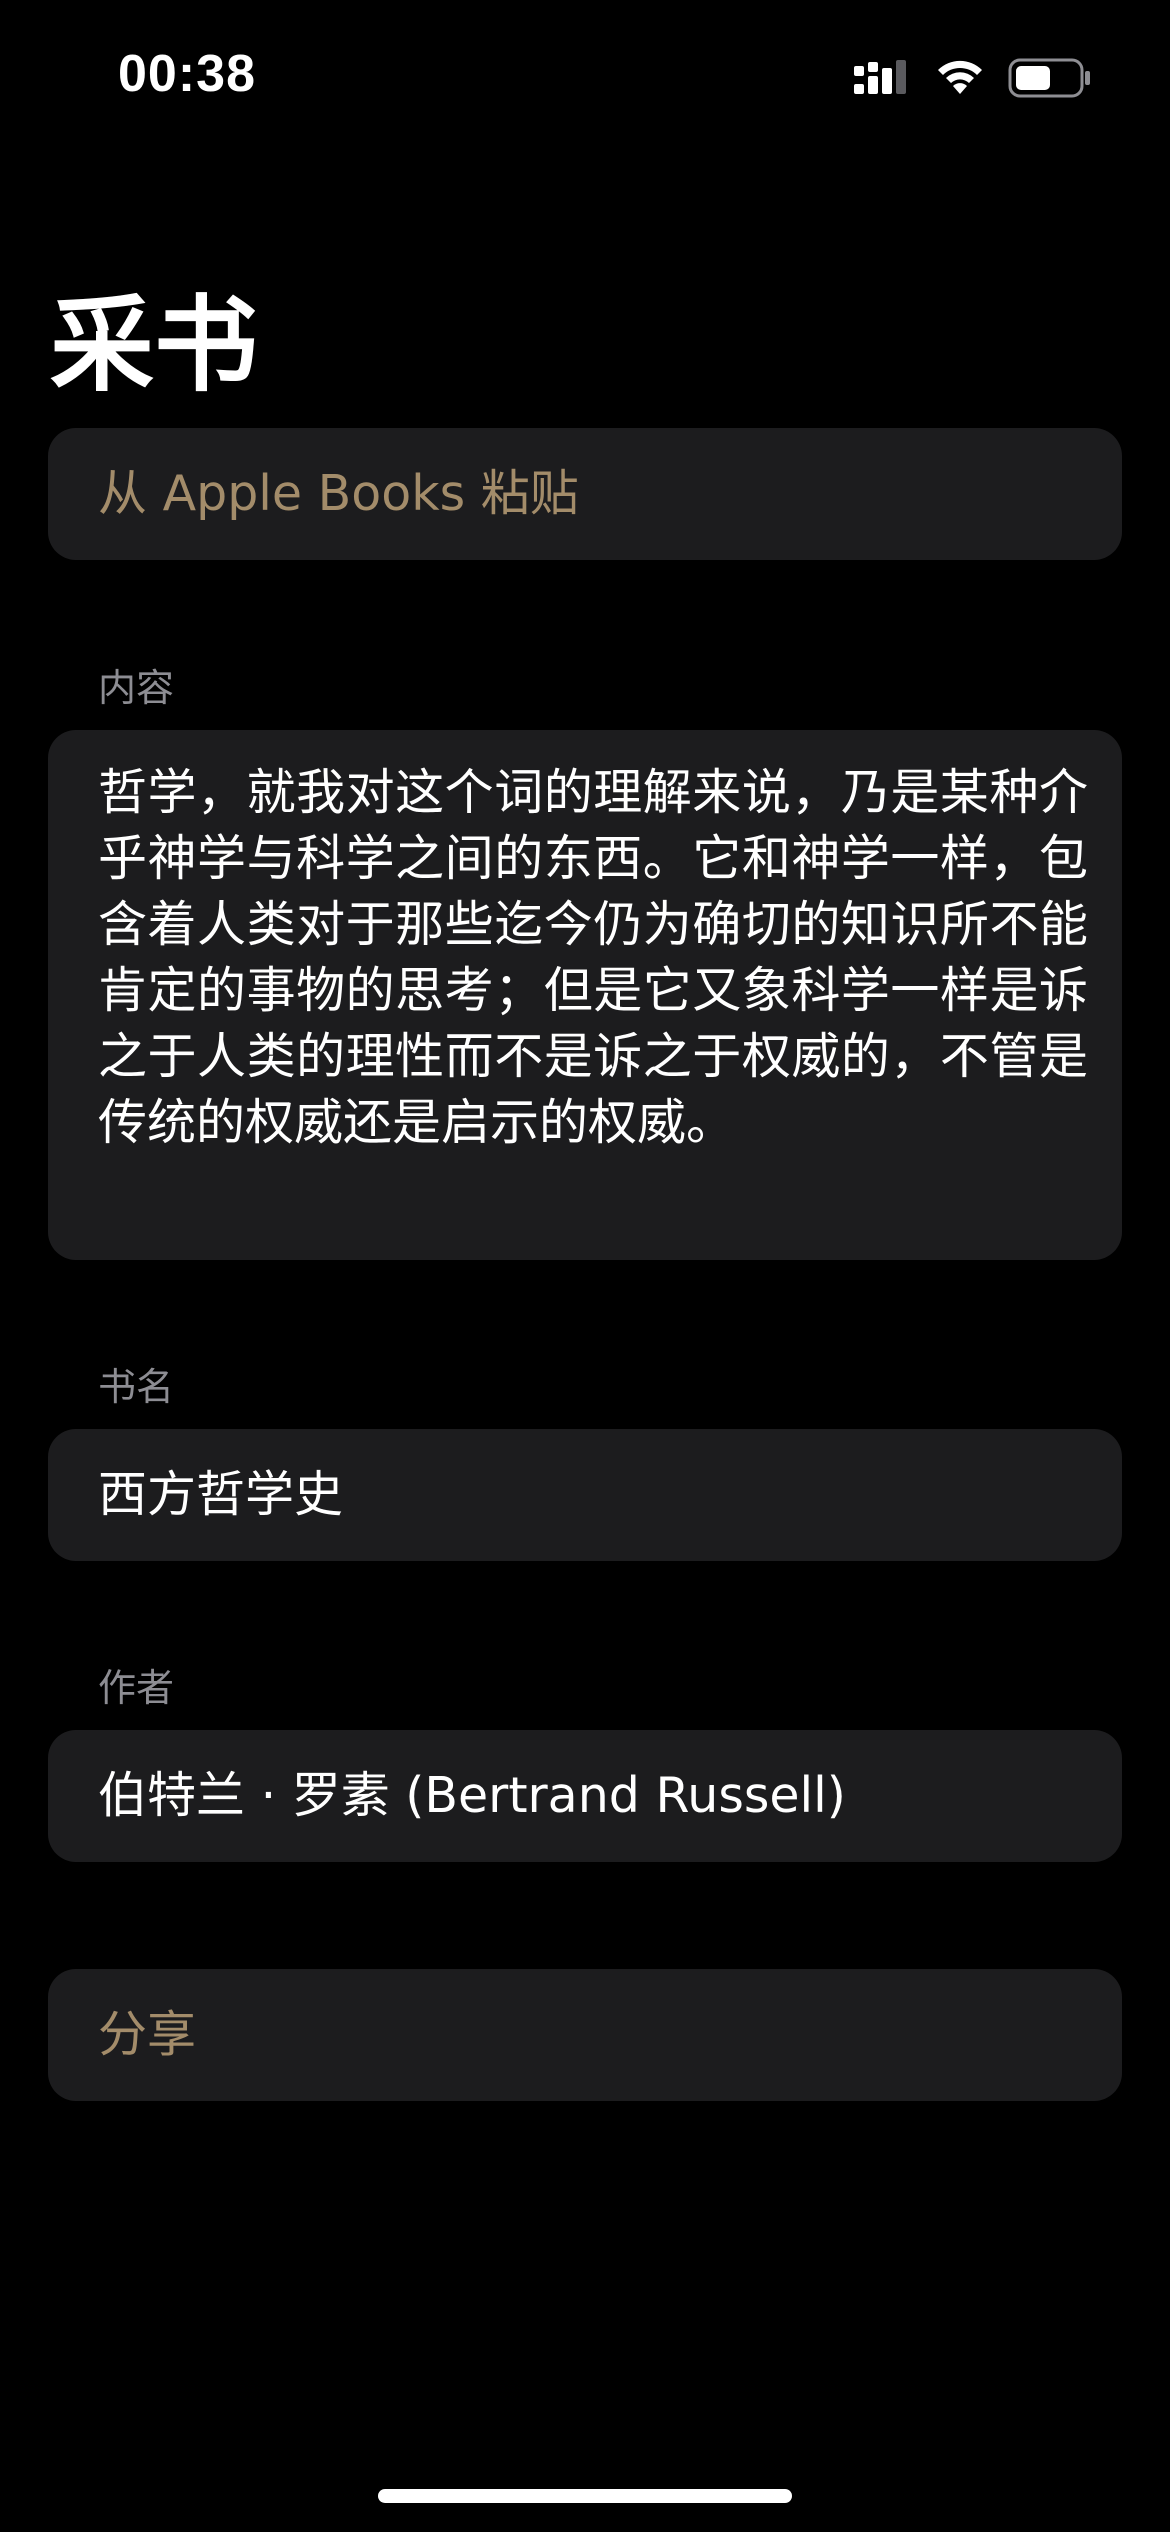 This screenshot has width=1170, height=2532. Describe the element at coordinates (585, 75) in the screenshot. I see `status-bar: 00:38` at that location.